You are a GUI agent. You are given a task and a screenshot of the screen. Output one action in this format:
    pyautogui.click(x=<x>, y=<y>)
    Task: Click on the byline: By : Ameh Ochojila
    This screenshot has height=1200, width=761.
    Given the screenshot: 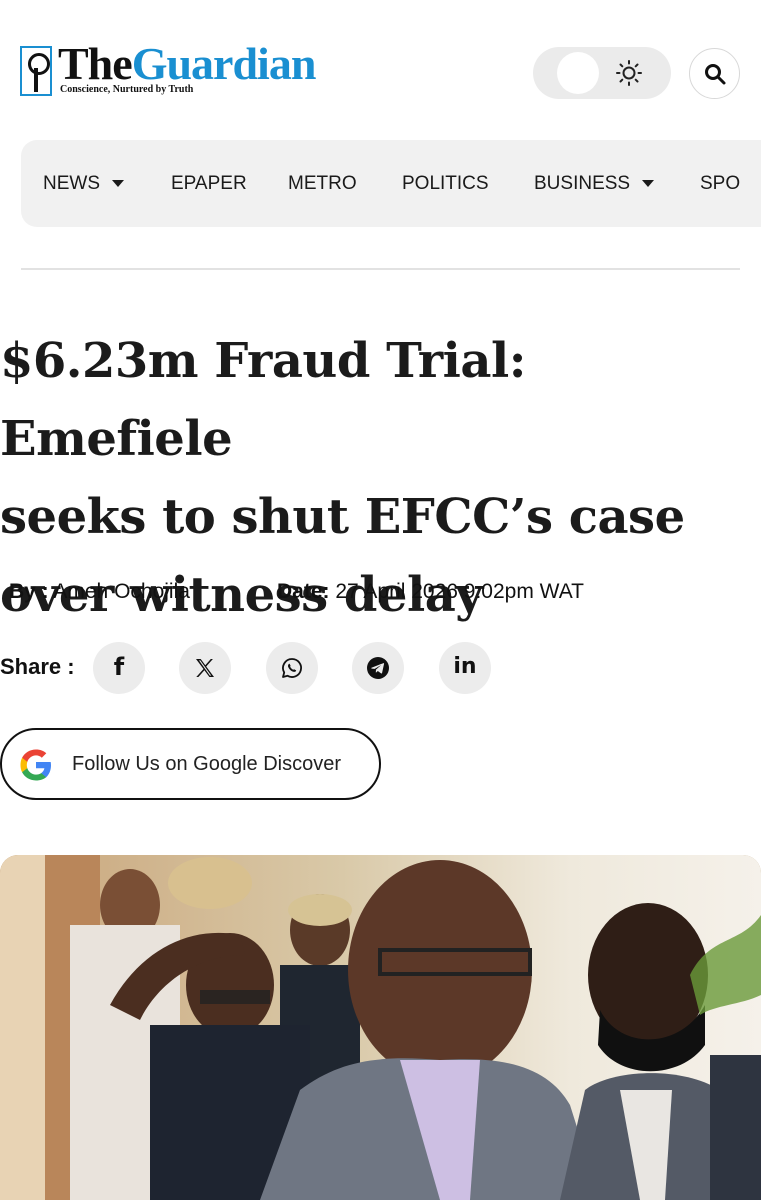 What is the action you would take?
    pyautogui.click(x=99, y=592)
    